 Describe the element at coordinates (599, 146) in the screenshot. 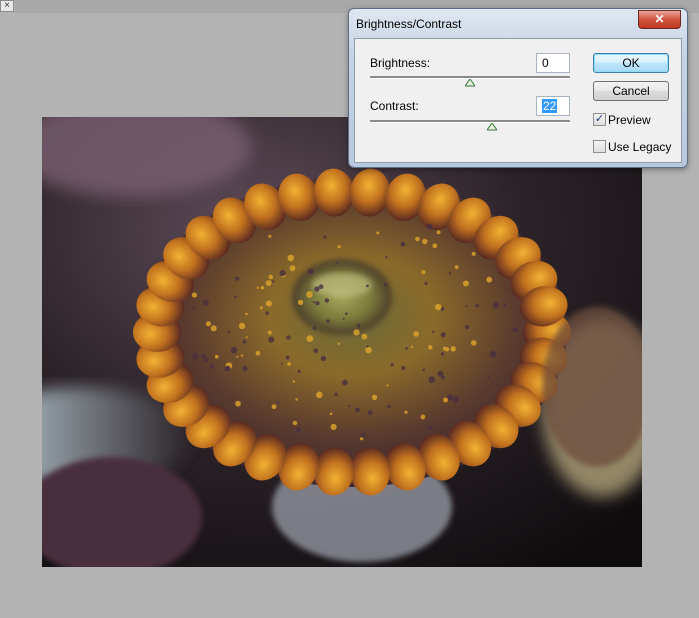

I see `use-legacy-checkbox` at that location.